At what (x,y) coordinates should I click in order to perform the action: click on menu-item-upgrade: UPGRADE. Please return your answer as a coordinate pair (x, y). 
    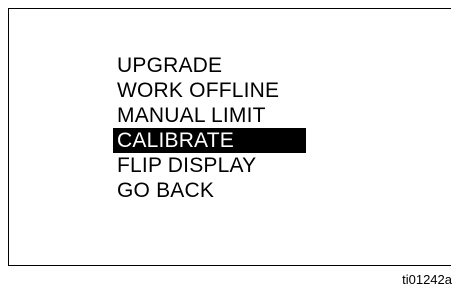
    Looking at the image, I should click on (209, 65).